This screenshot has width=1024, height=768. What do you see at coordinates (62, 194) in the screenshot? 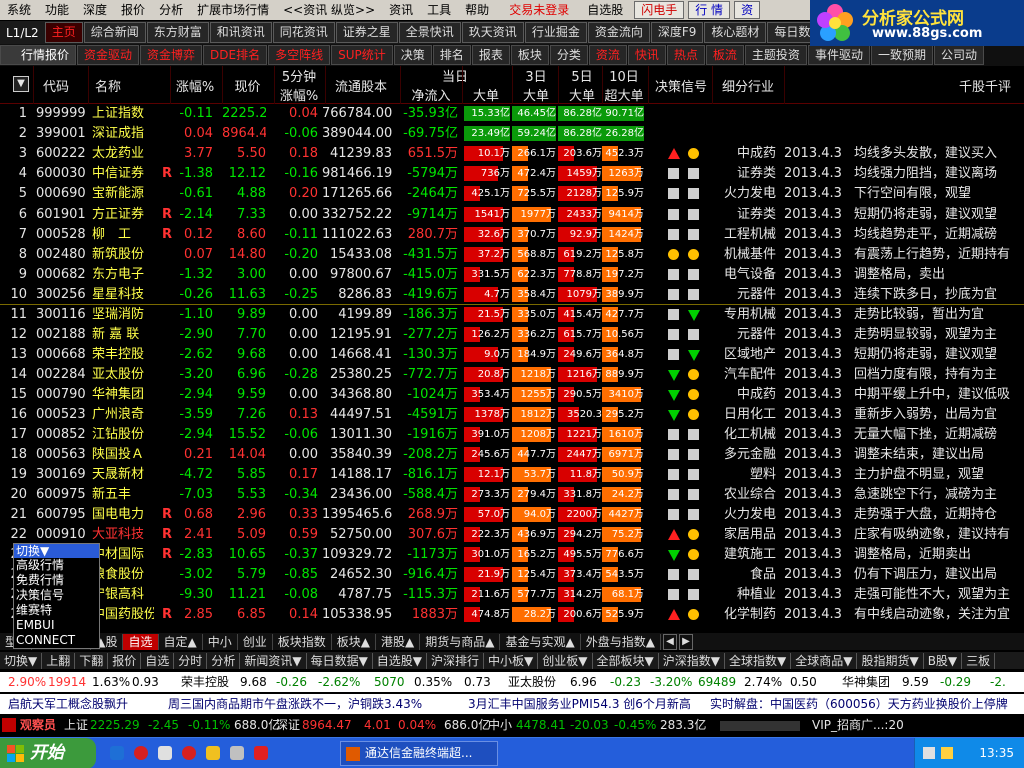
I see `stock-code: 000690` at bounding box center [62, 194].